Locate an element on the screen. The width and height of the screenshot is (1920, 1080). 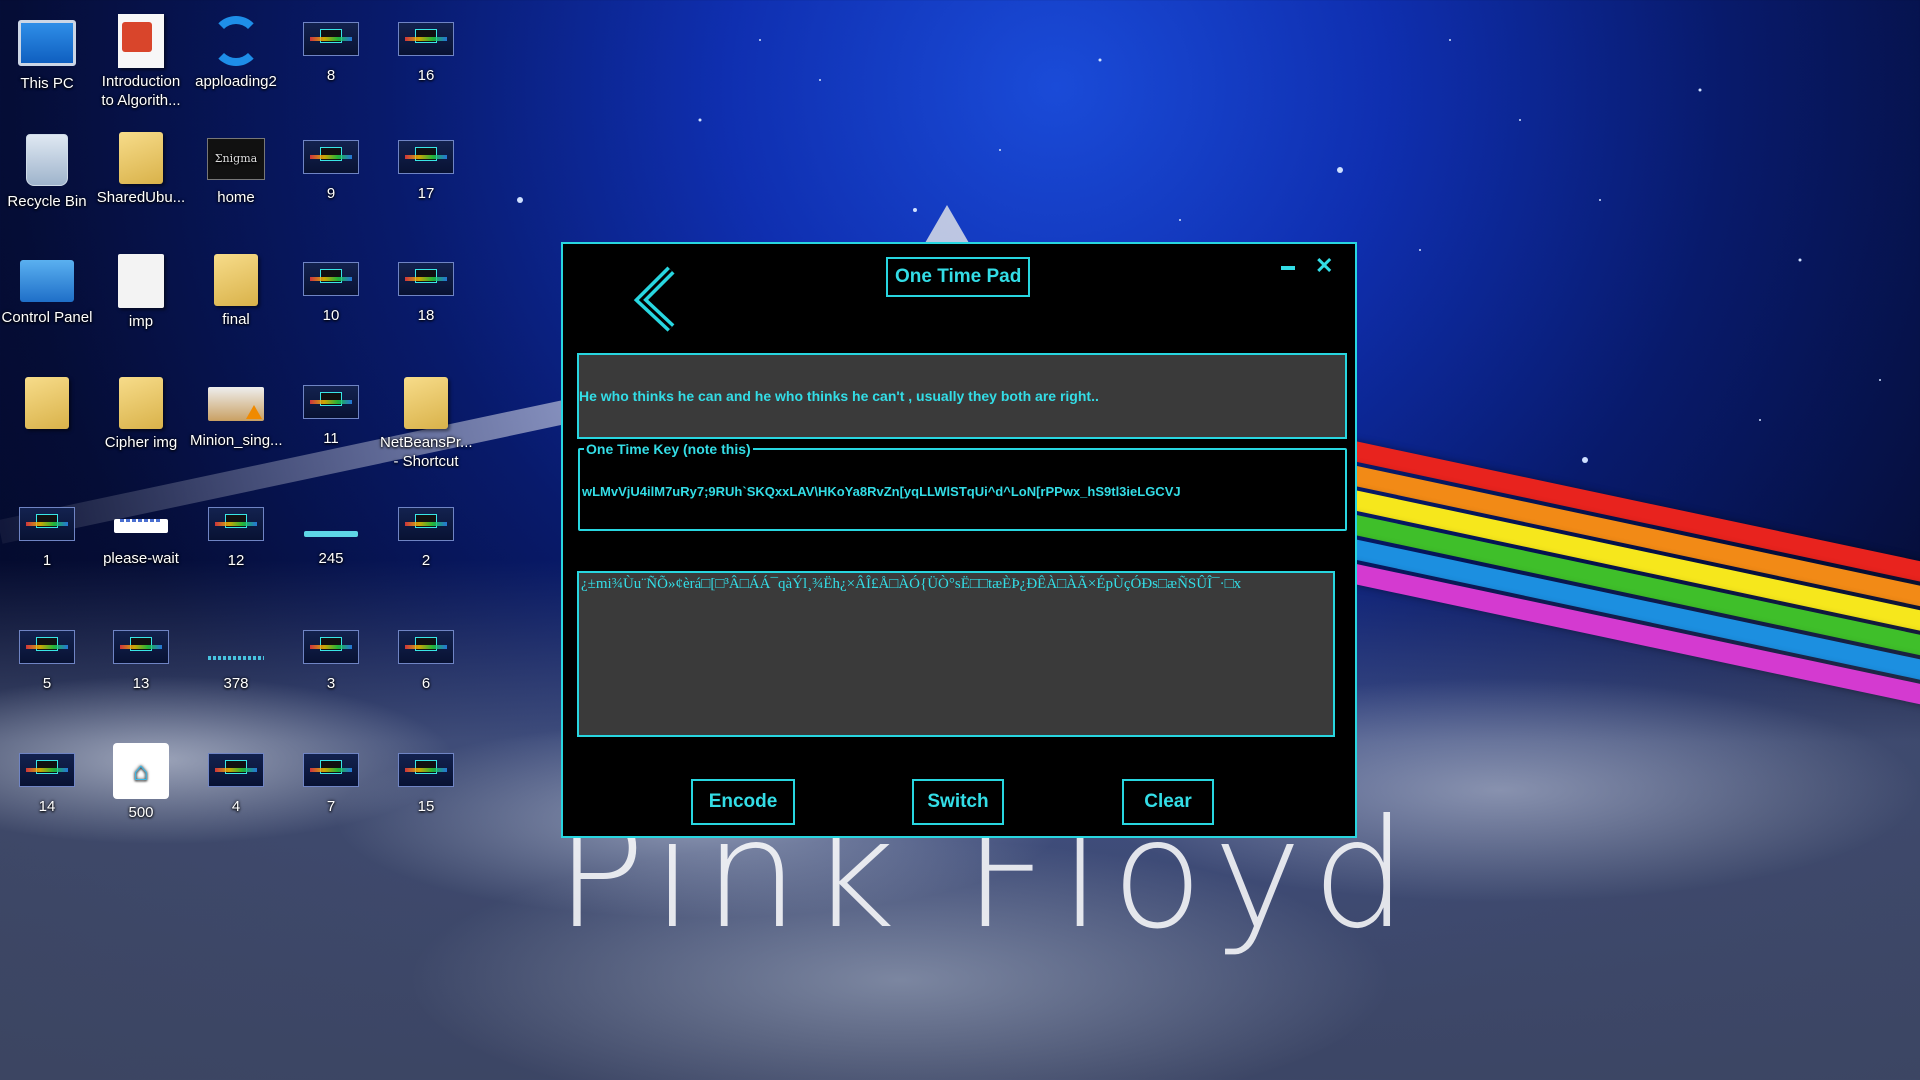
desktop-icon-label: NetBeansPr... - Shortcut is located at coordinates (426, 452).